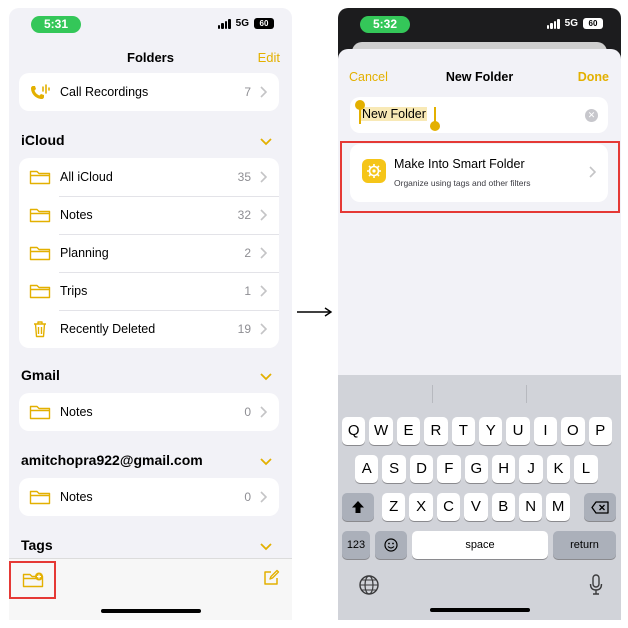  What do you see at coordinates (40, 375) in the screenshot?
I see `section-title-gmail: Gmail` at bounding box center [40, 375].